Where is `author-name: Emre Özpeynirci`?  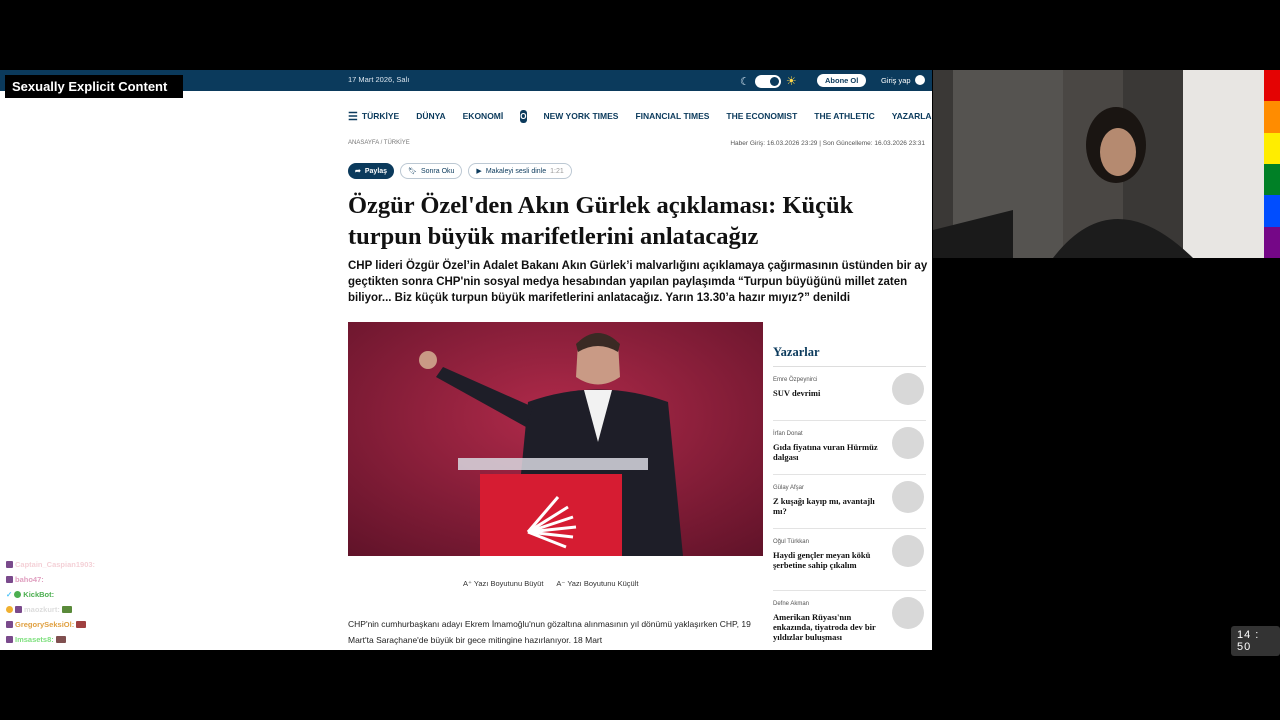
author-name: Emre Özpeynirci is located at coordinates (795, 380).